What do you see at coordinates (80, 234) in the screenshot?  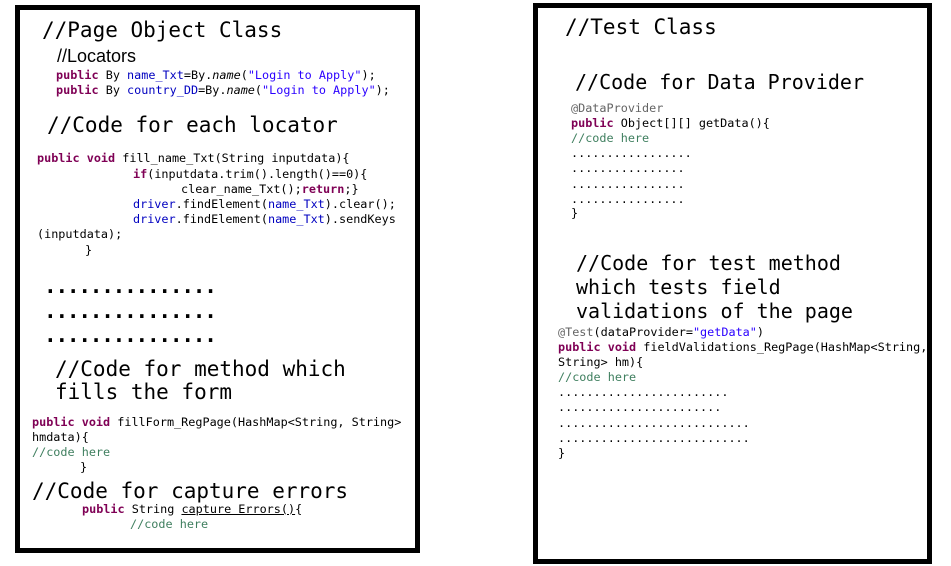 I see `code-line: (inputdata);` at bounding box center [80, 234].